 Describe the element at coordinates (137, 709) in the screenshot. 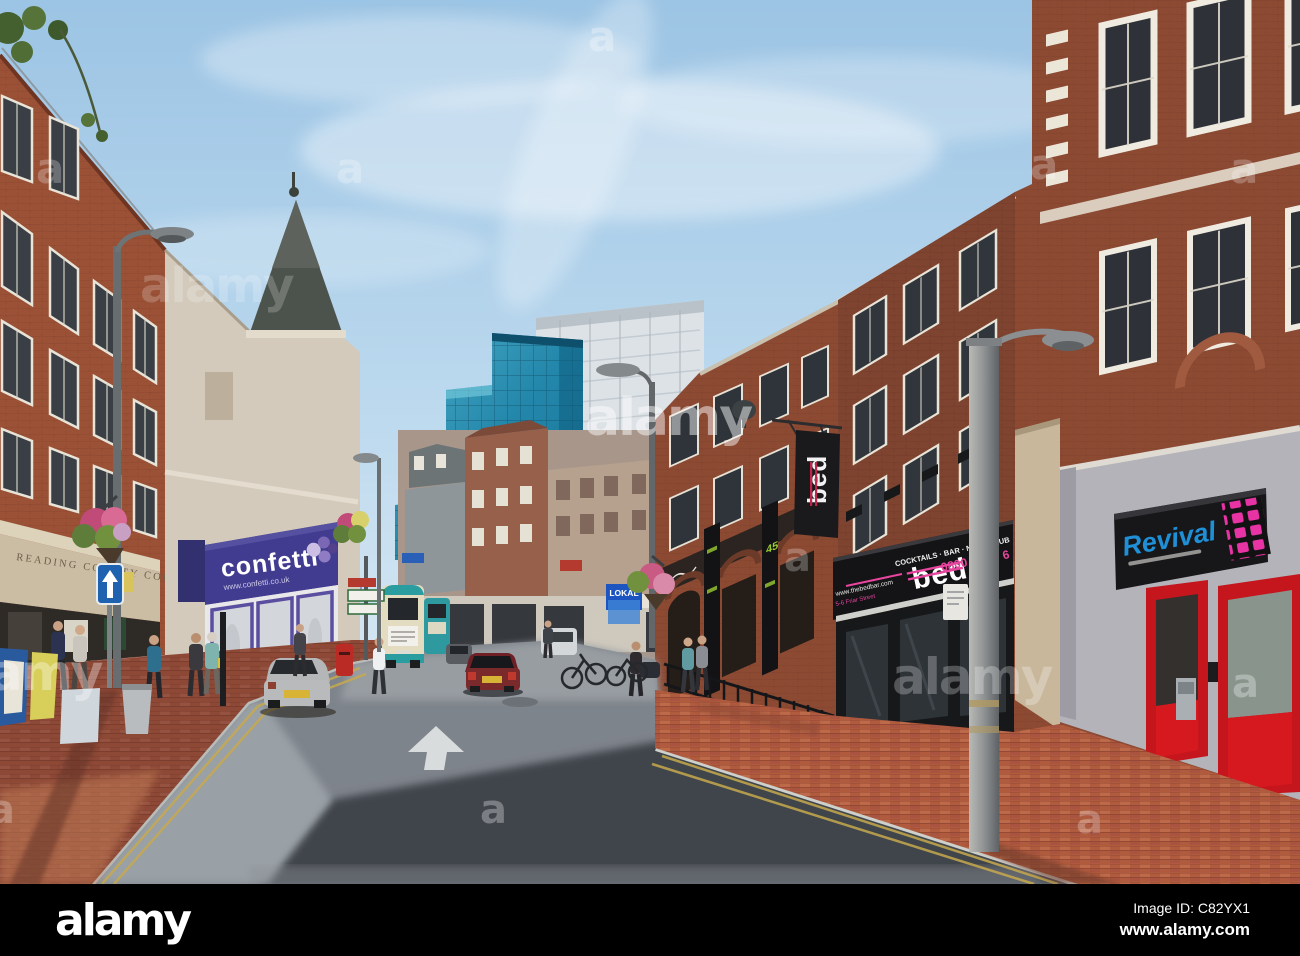

I see `litter-bin` at that location.